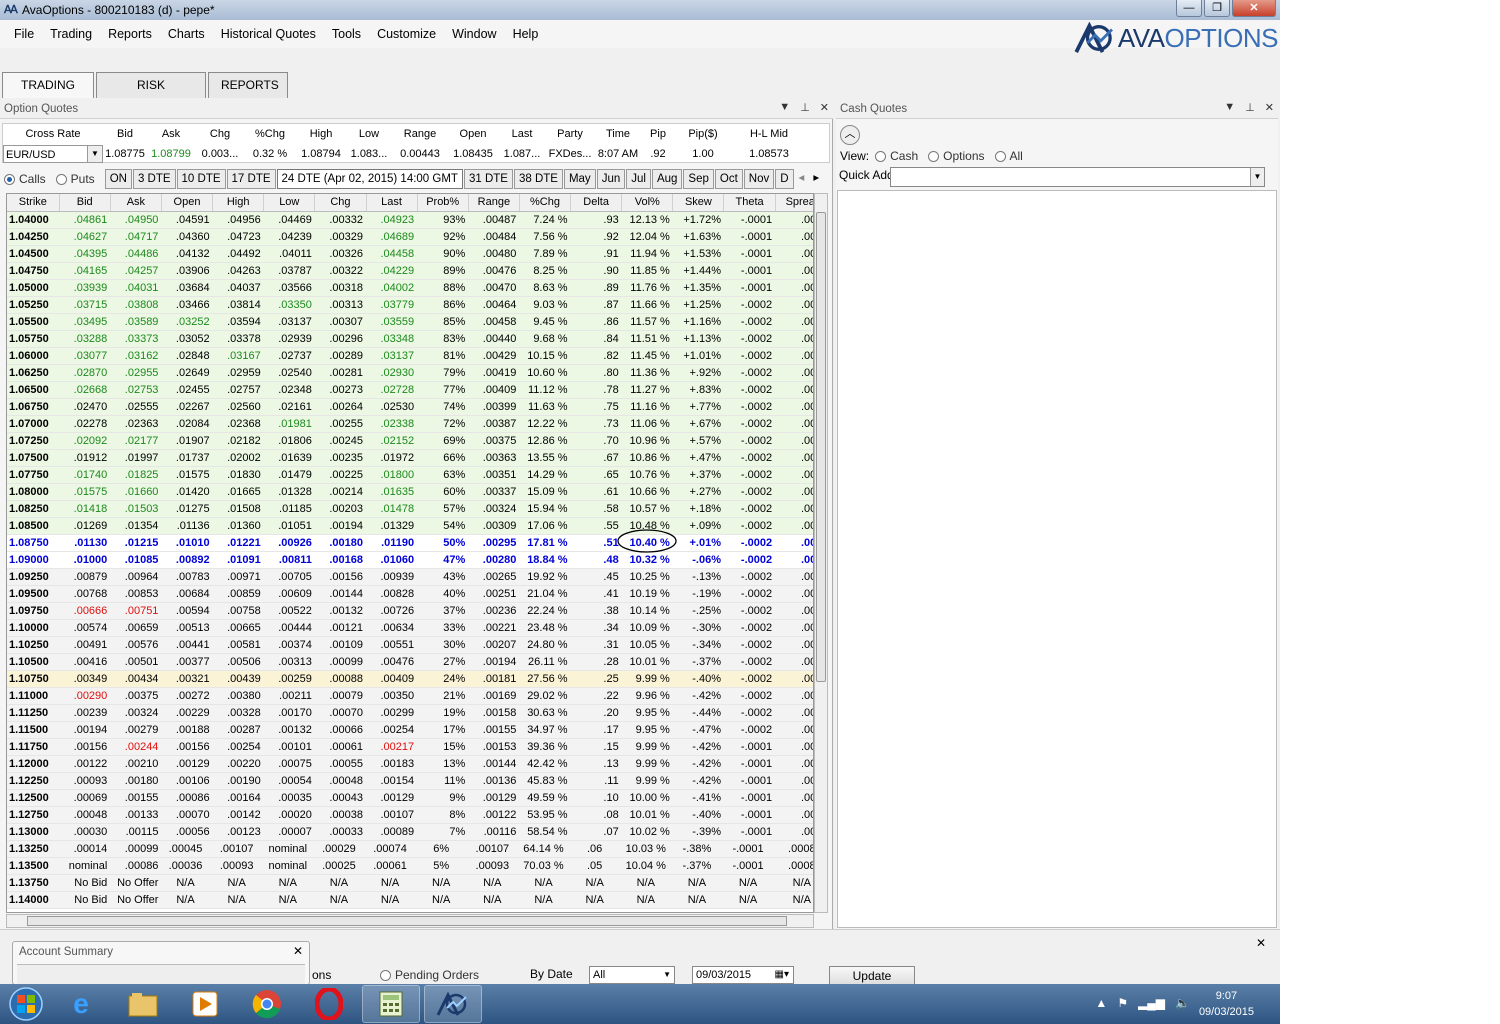 Image resolution: width=1500 pixels, height=1024 pixels. Describe the element at coordinates (545, 577) in the screenshot. I see `cell--chg: 19.92 %` at that location.